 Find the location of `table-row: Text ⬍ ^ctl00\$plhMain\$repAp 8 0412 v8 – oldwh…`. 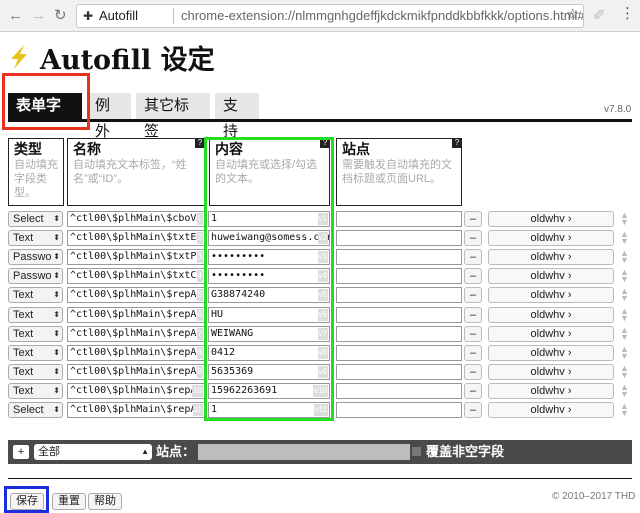

table-row: Text ⬍ ^ctl00\$plhMain\$repAp 8 0412 v8 – oldwh… is located at coordinates (320, 353).